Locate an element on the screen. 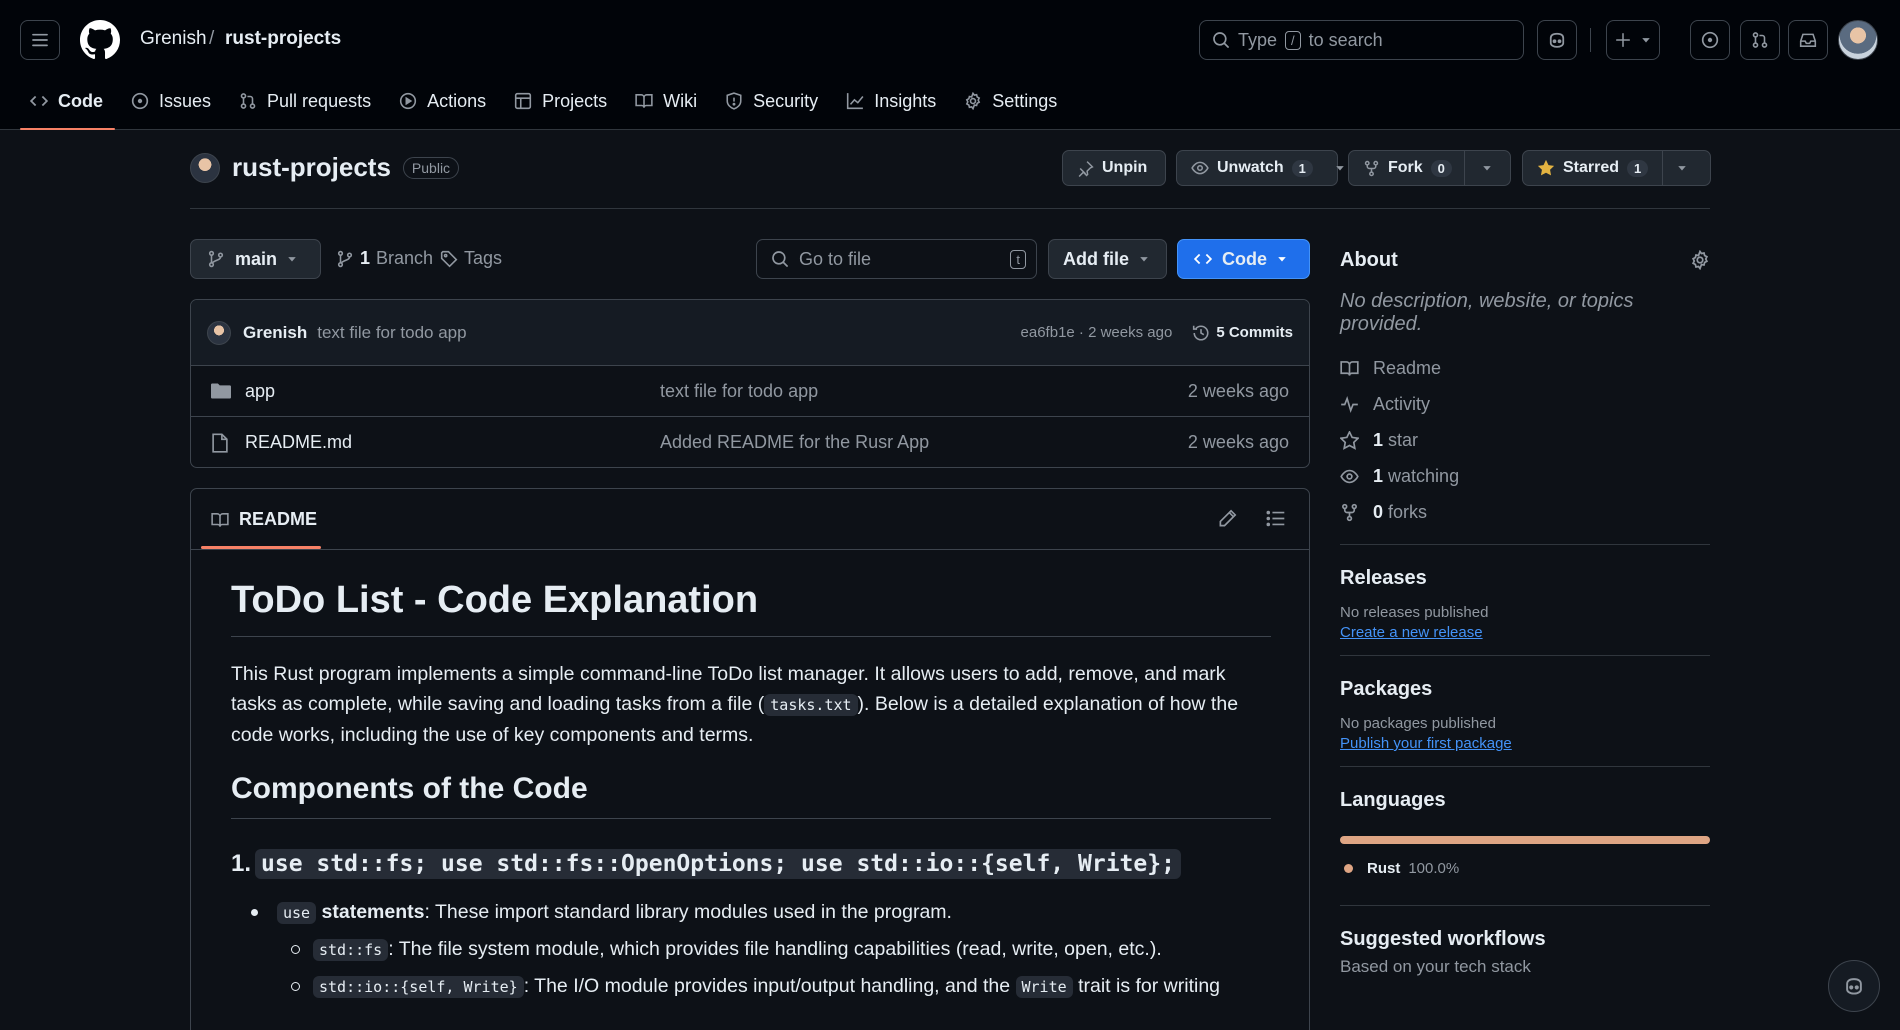 This screenshot has width=1900, height=1030. tags-link: Tags is located at coordinates (471, 258).